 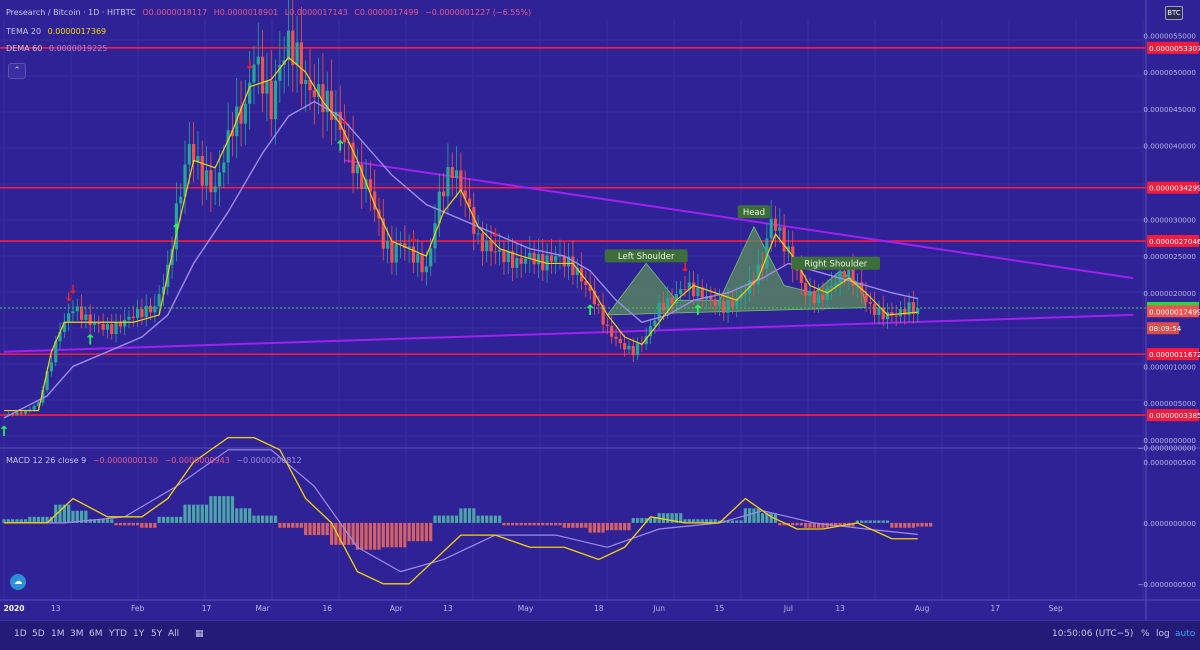 I want to click on buy-arrow-icon: ↑, so click(x=698, y=311).